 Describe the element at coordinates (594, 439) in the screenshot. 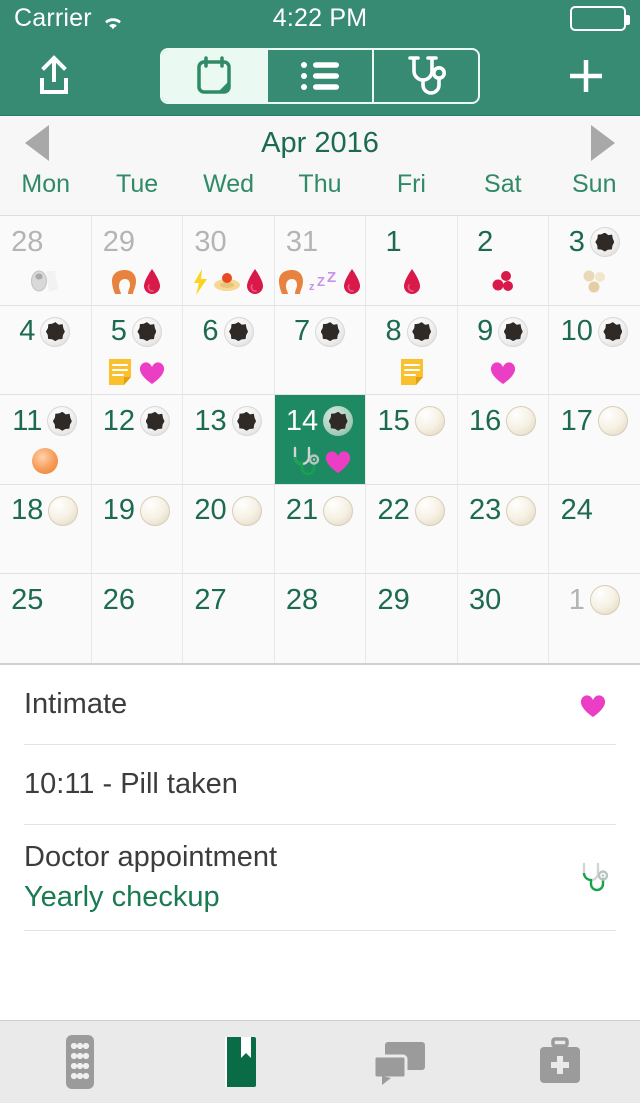

I see `calendar-day-cell: 17` at that location.